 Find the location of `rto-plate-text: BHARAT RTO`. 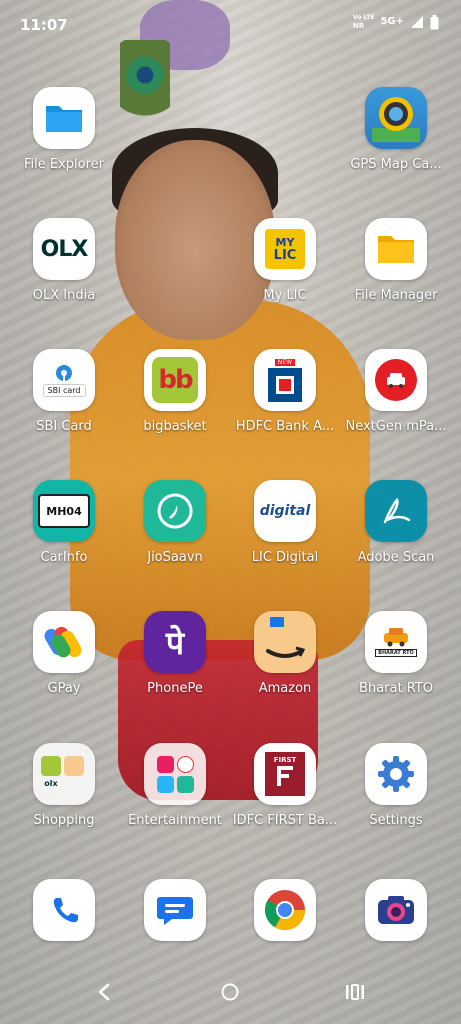

rto-plate-text: BHARAT RTO is located at coordinates (396, 653).